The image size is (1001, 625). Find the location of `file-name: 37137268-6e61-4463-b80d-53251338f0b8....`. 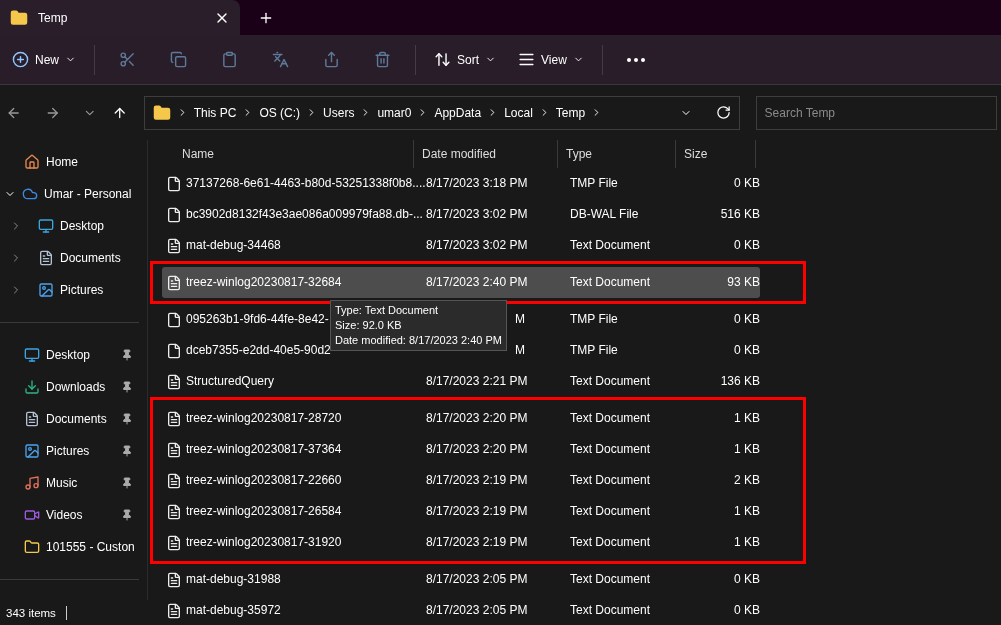

file-name: 37137268-6e61-4463-b80d-53251338f0b8.... is located at coordinates (306, 183).